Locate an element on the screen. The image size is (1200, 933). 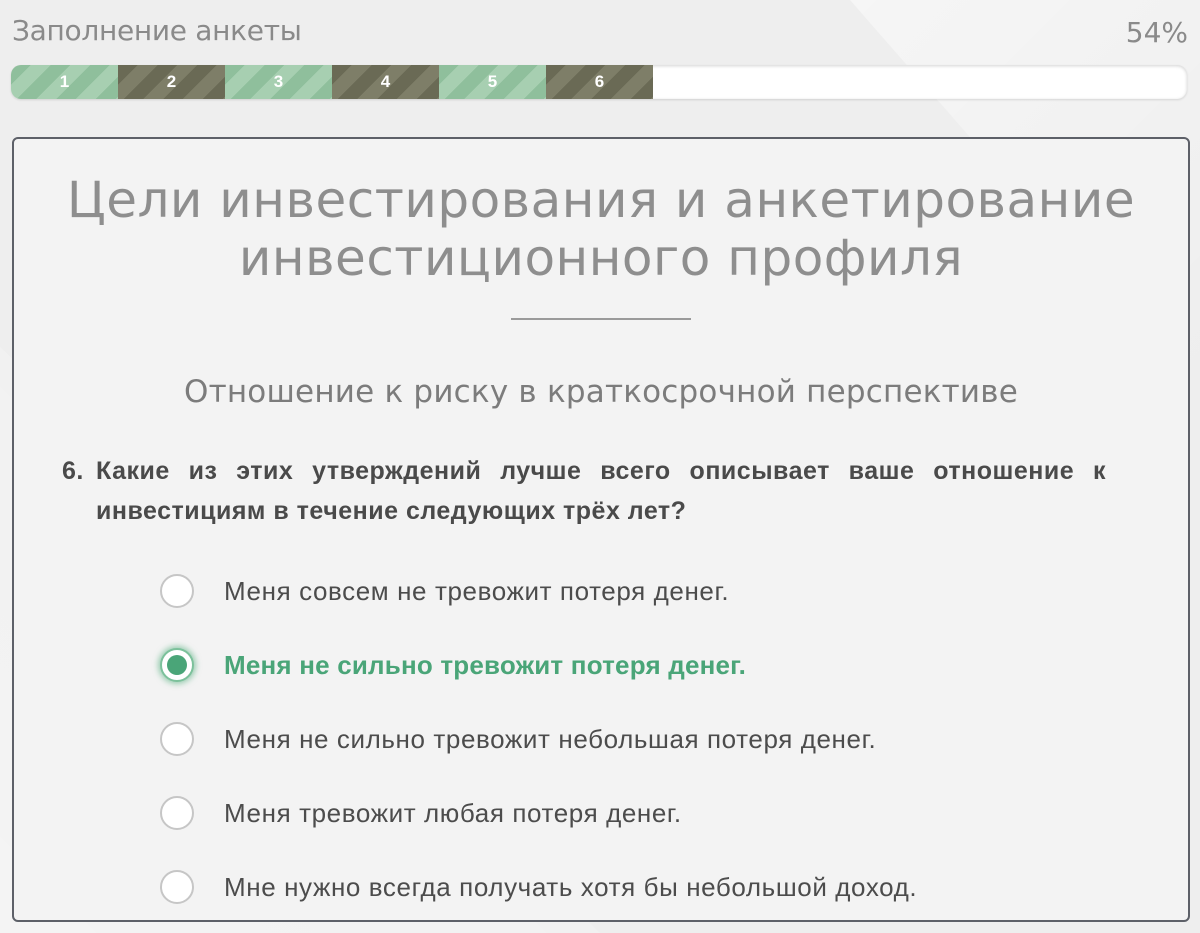
progress-step-label: 6 is located at coordinates (599, 81).